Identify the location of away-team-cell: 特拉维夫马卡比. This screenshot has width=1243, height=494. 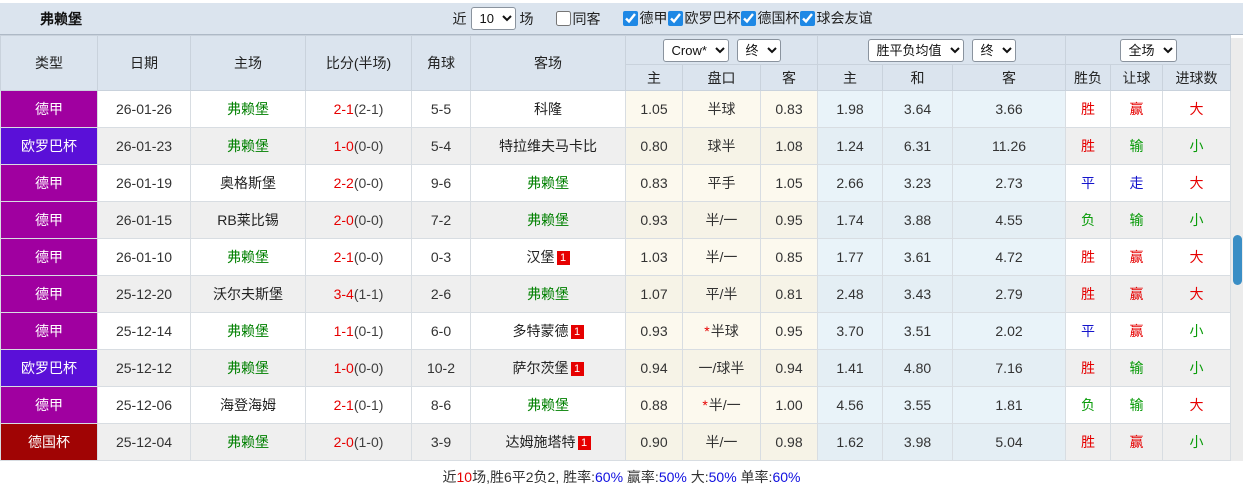
(548, 146).